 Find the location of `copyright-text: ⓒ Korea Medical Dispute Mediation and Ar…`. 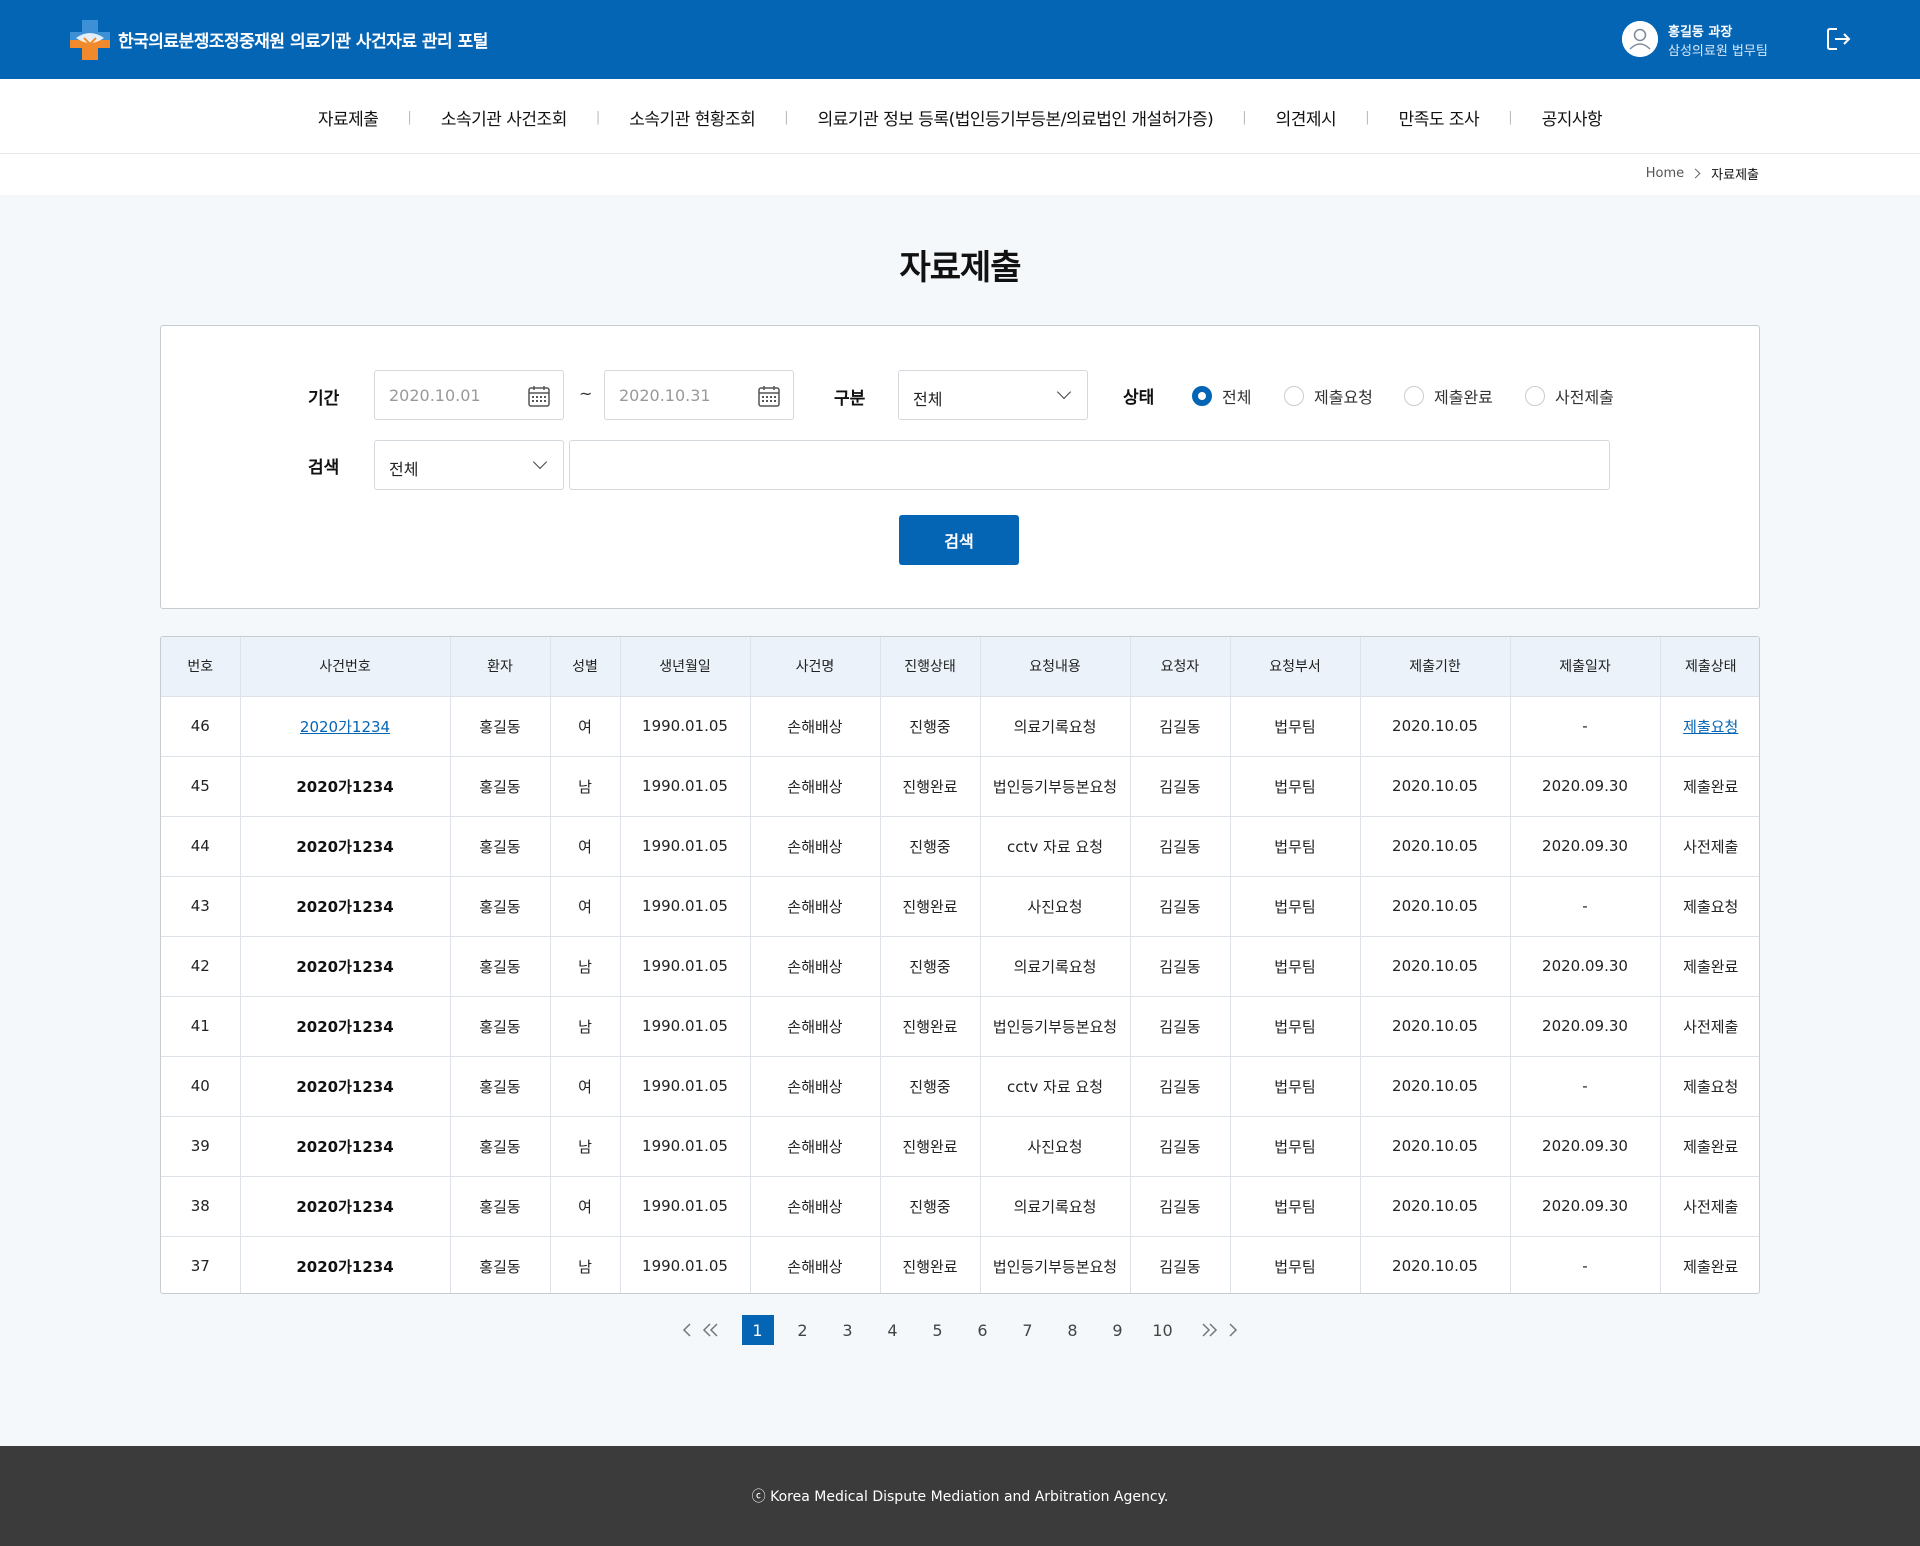

copyright-text: ⓒ Korea Medical Dispute Mediation and Ar… is located at coordinates (960, 1497).